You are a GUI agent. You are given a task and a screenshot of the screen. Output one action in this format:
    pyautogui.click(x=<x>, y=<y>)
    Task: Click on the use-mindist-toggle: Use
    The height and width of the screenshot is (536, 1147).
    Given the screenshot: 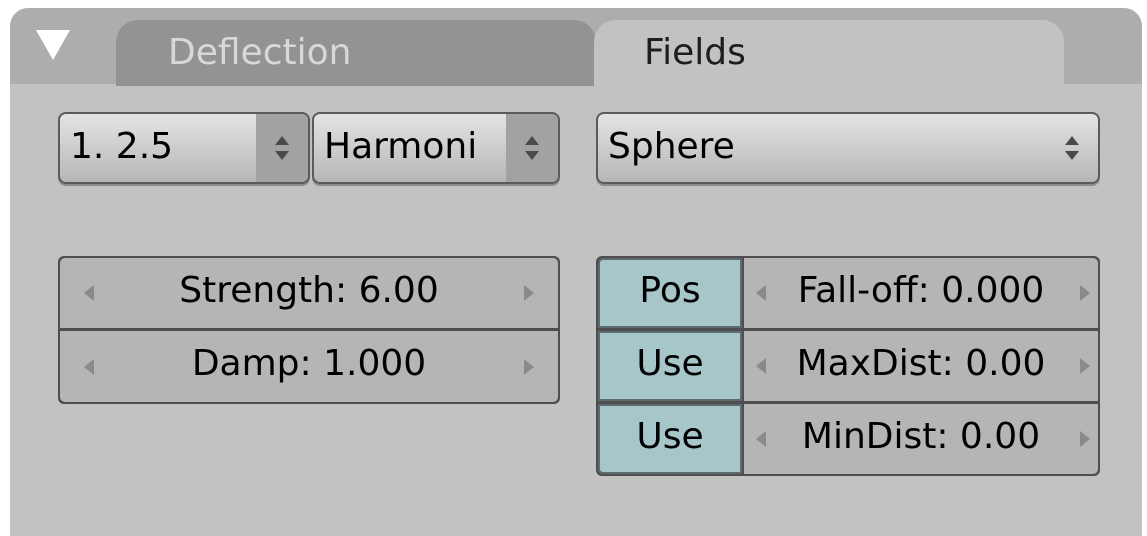 What is the action you would take?
    pyautogui.click(x=670, y=439)
    